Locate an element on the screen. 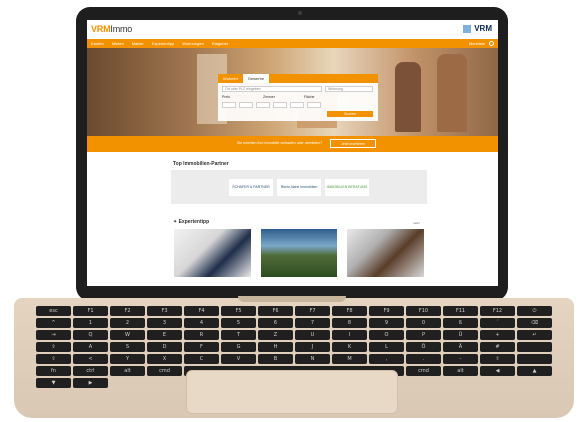 The height and width of the screenshot is (422, 584). location-input: Ort oder PLZ eingeben is located at coordinates (272, 89).